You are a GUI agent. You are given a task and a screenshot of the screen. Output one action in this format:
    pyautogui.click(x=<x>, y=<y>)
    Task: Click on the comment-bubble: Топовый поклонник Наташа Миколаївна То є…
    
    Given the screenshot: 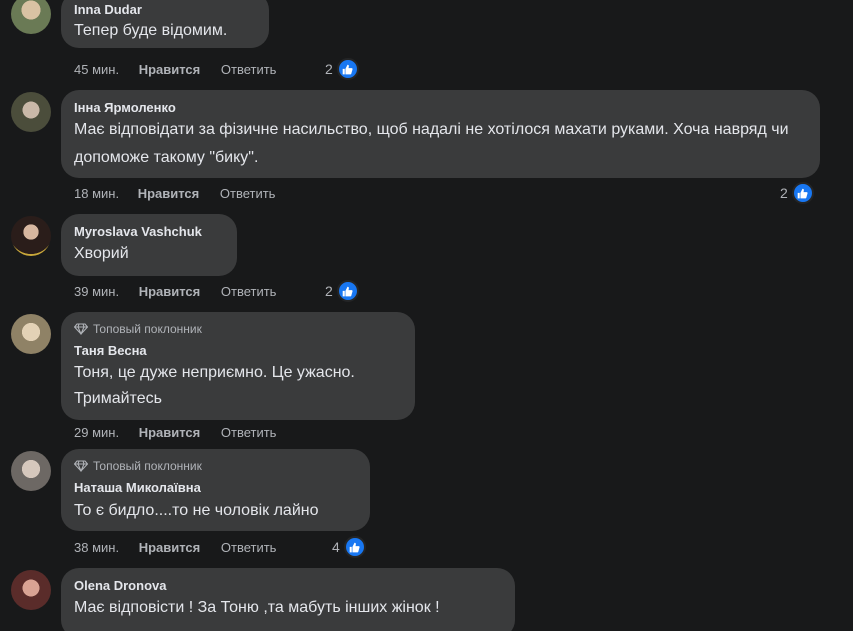 What is the action you would take?
    pyautogui.click(x=215, y=490)
    